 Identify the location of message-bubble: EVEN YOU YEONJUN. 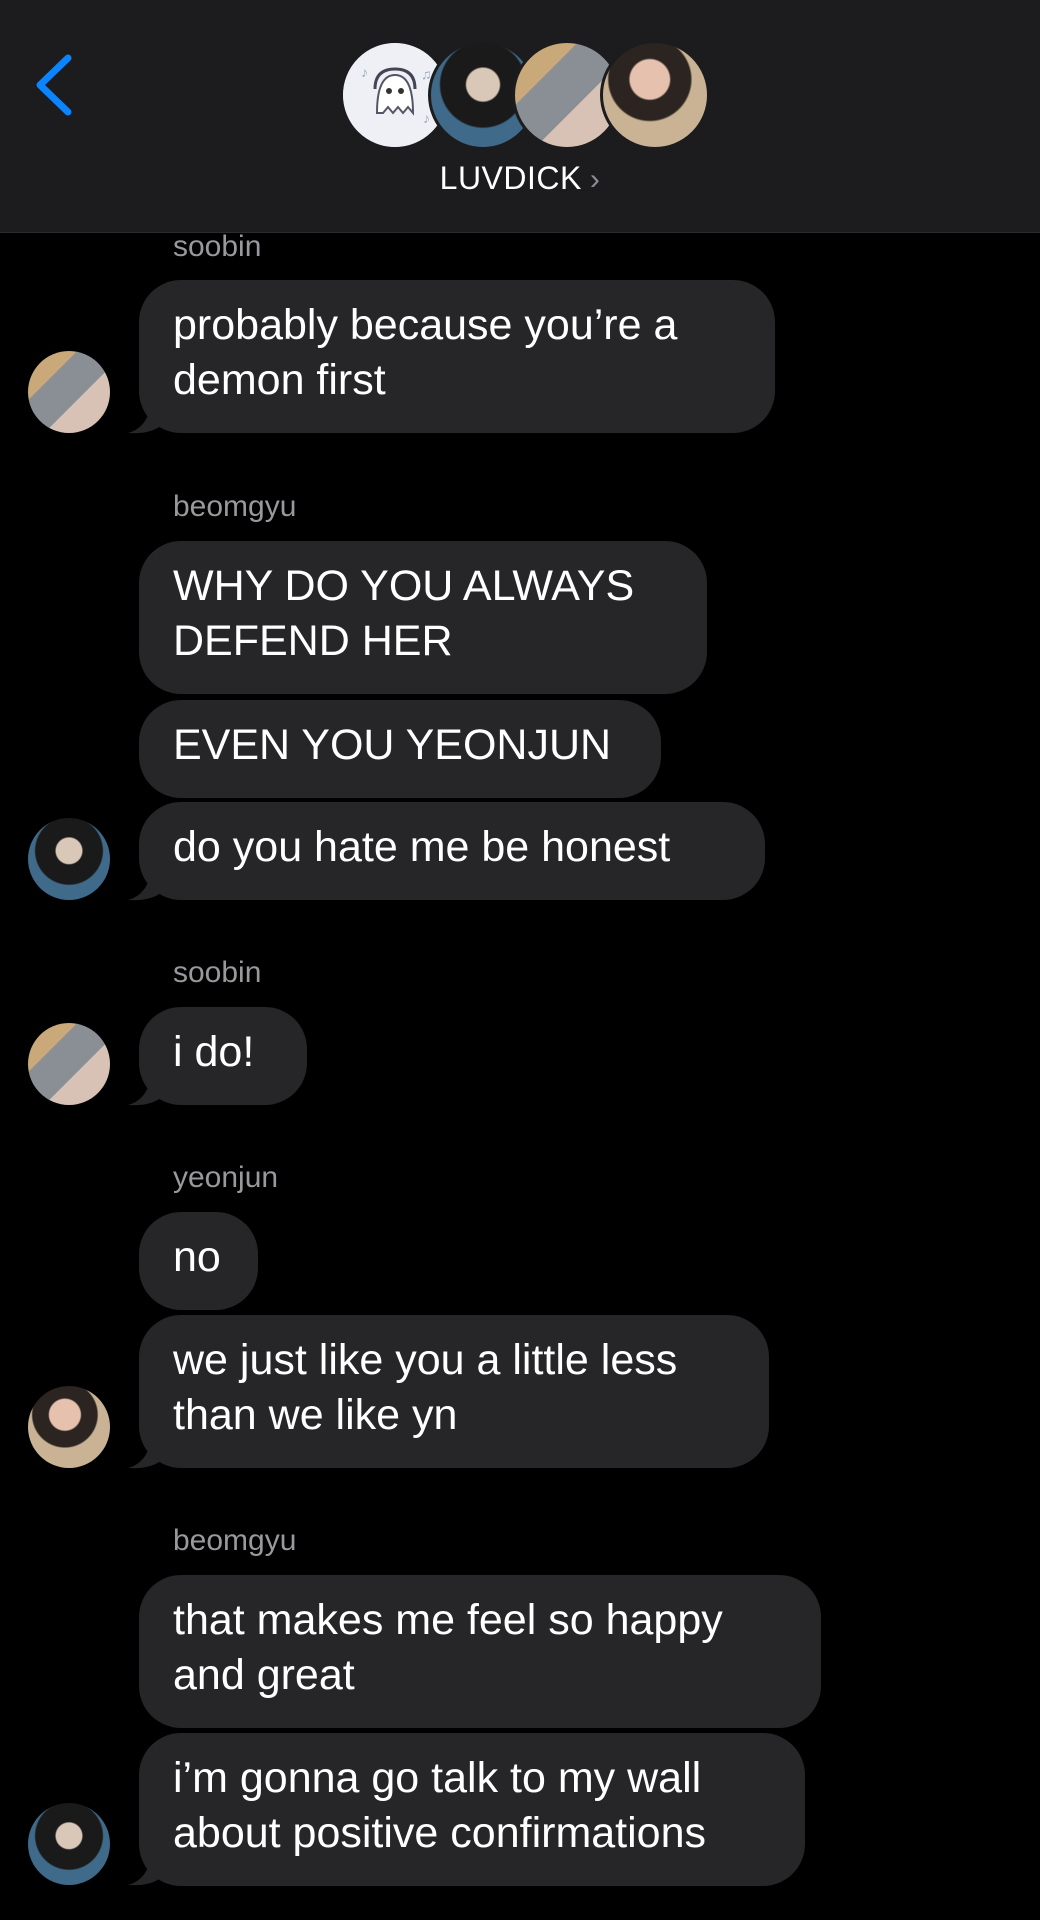
(400, 749).